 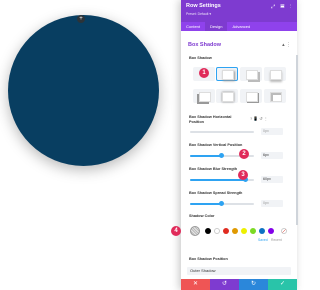 I want to click on spread-label: Box Shadow Spread Strength, so click(x=216, y=193).